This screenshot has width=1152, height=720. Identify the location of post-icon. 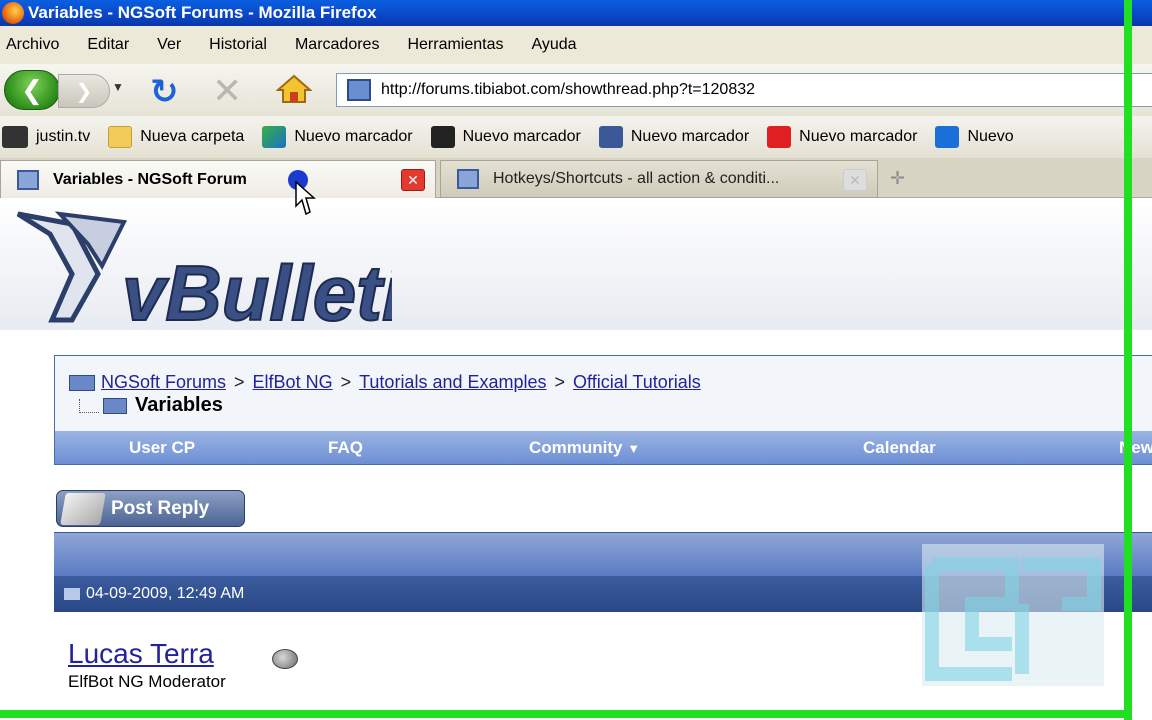
(72, 594).